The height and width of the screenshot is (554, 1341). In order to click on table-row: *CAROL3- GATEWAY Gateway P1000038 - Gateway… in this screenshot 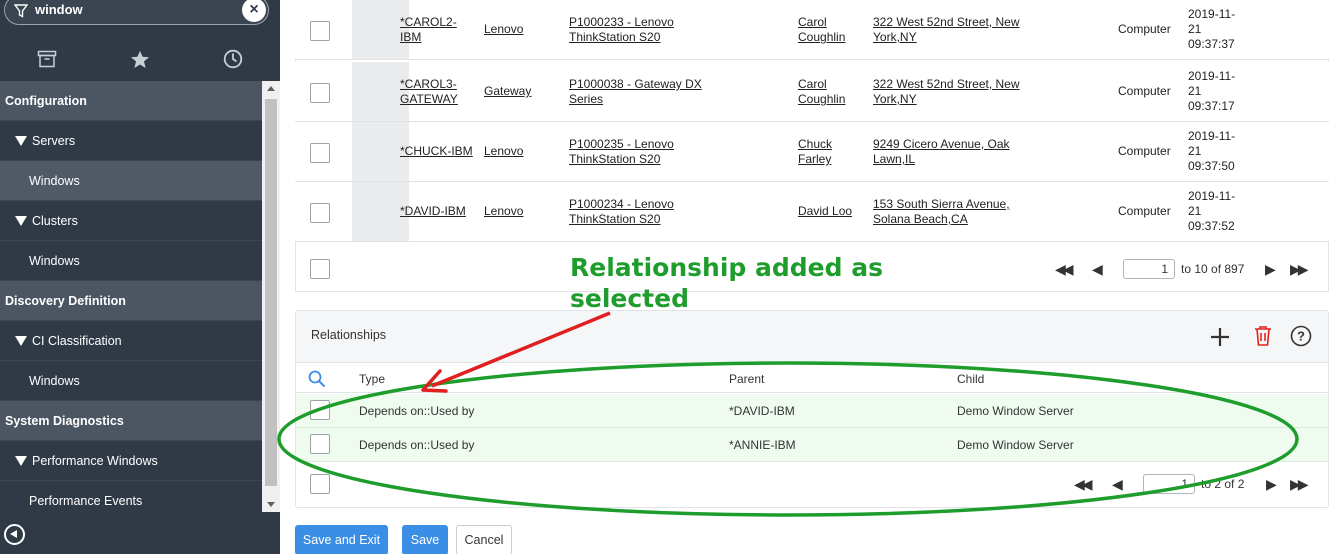, I will do `click(812, 92)`.